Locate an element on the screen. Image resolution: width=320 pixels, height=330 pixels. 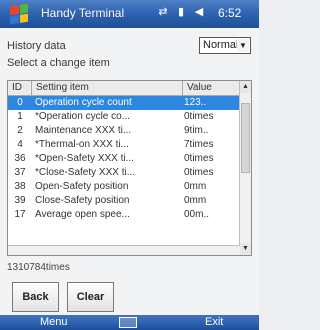
mode-select-value: Normal is located at coordinates (221, 45).